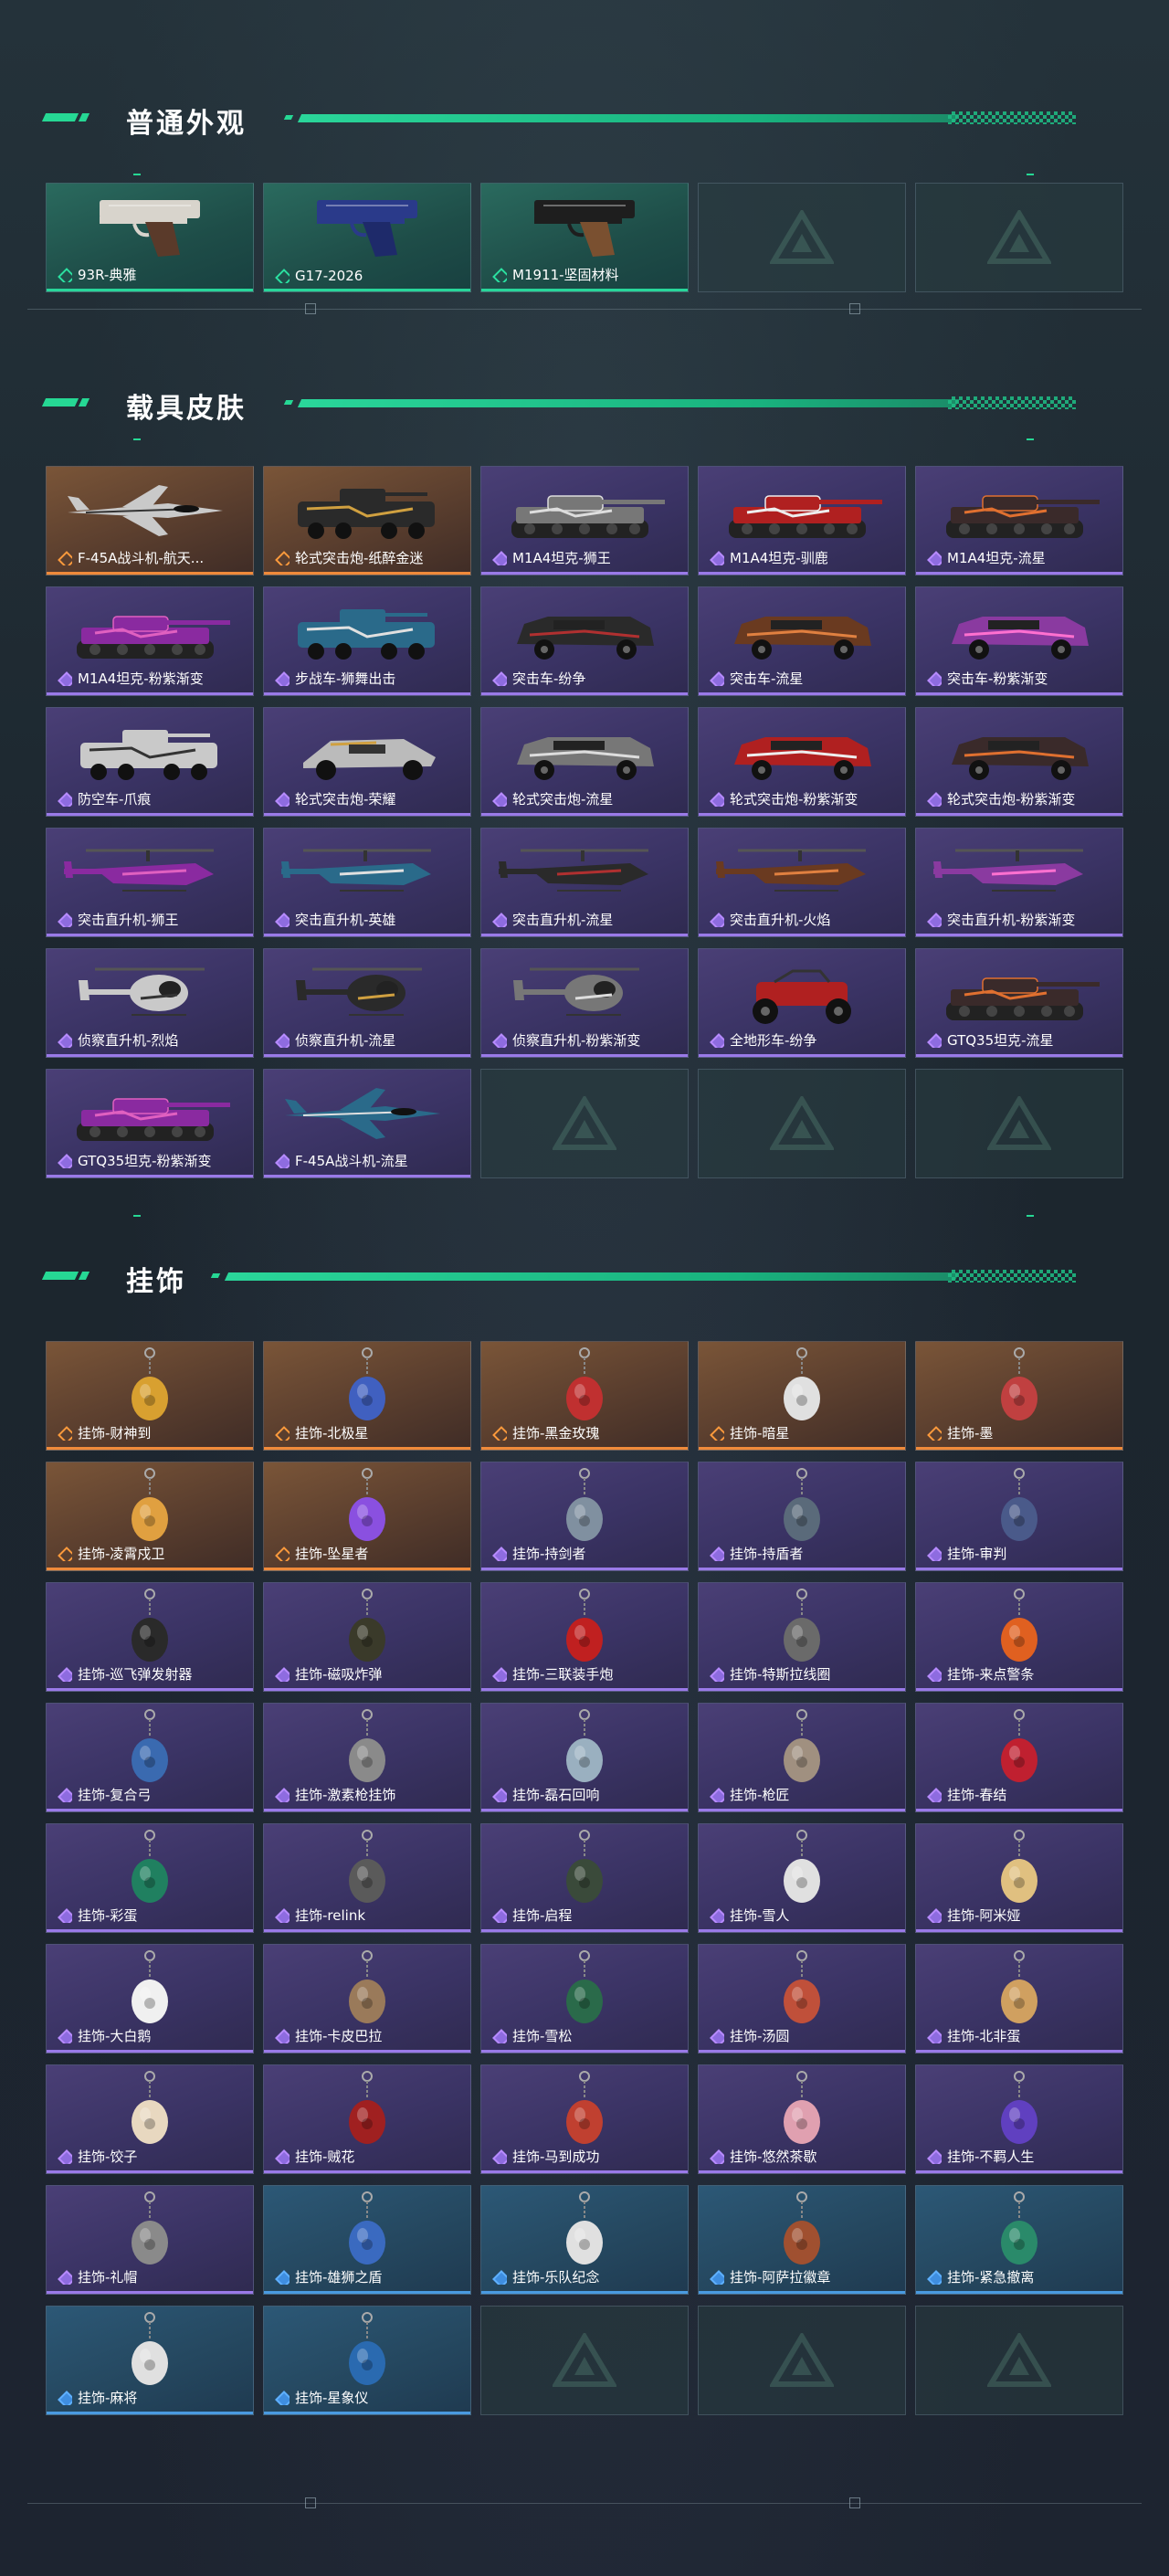 This screenshot has width=1169, height=2576. I want to click on vehicles-item-card: GTQ35坦克-流星, so click(1019, 1003).